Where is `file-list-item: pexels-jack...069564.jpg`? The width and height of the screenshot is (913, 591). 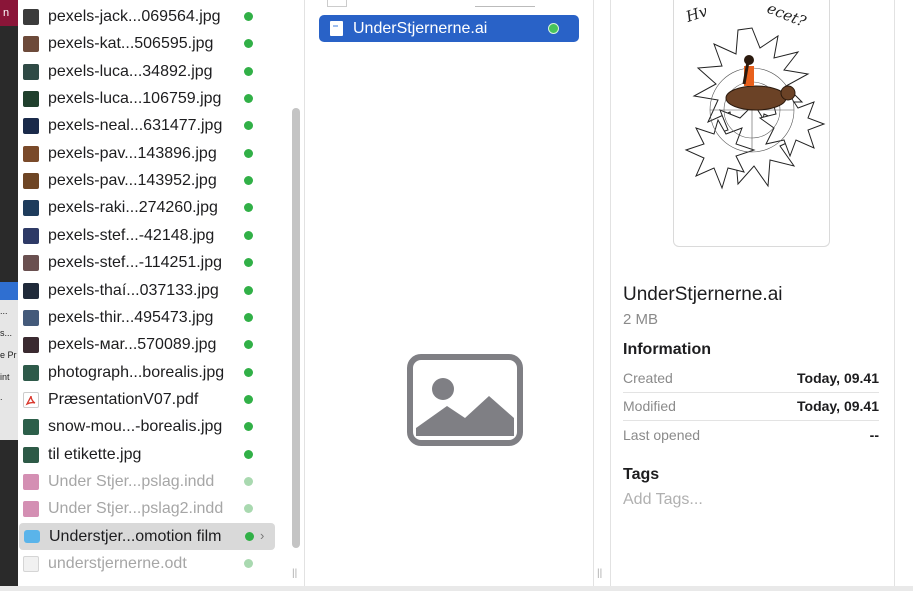 file-list-item: pexels-jack...069564.jpg is located at coordinates (151, 16).